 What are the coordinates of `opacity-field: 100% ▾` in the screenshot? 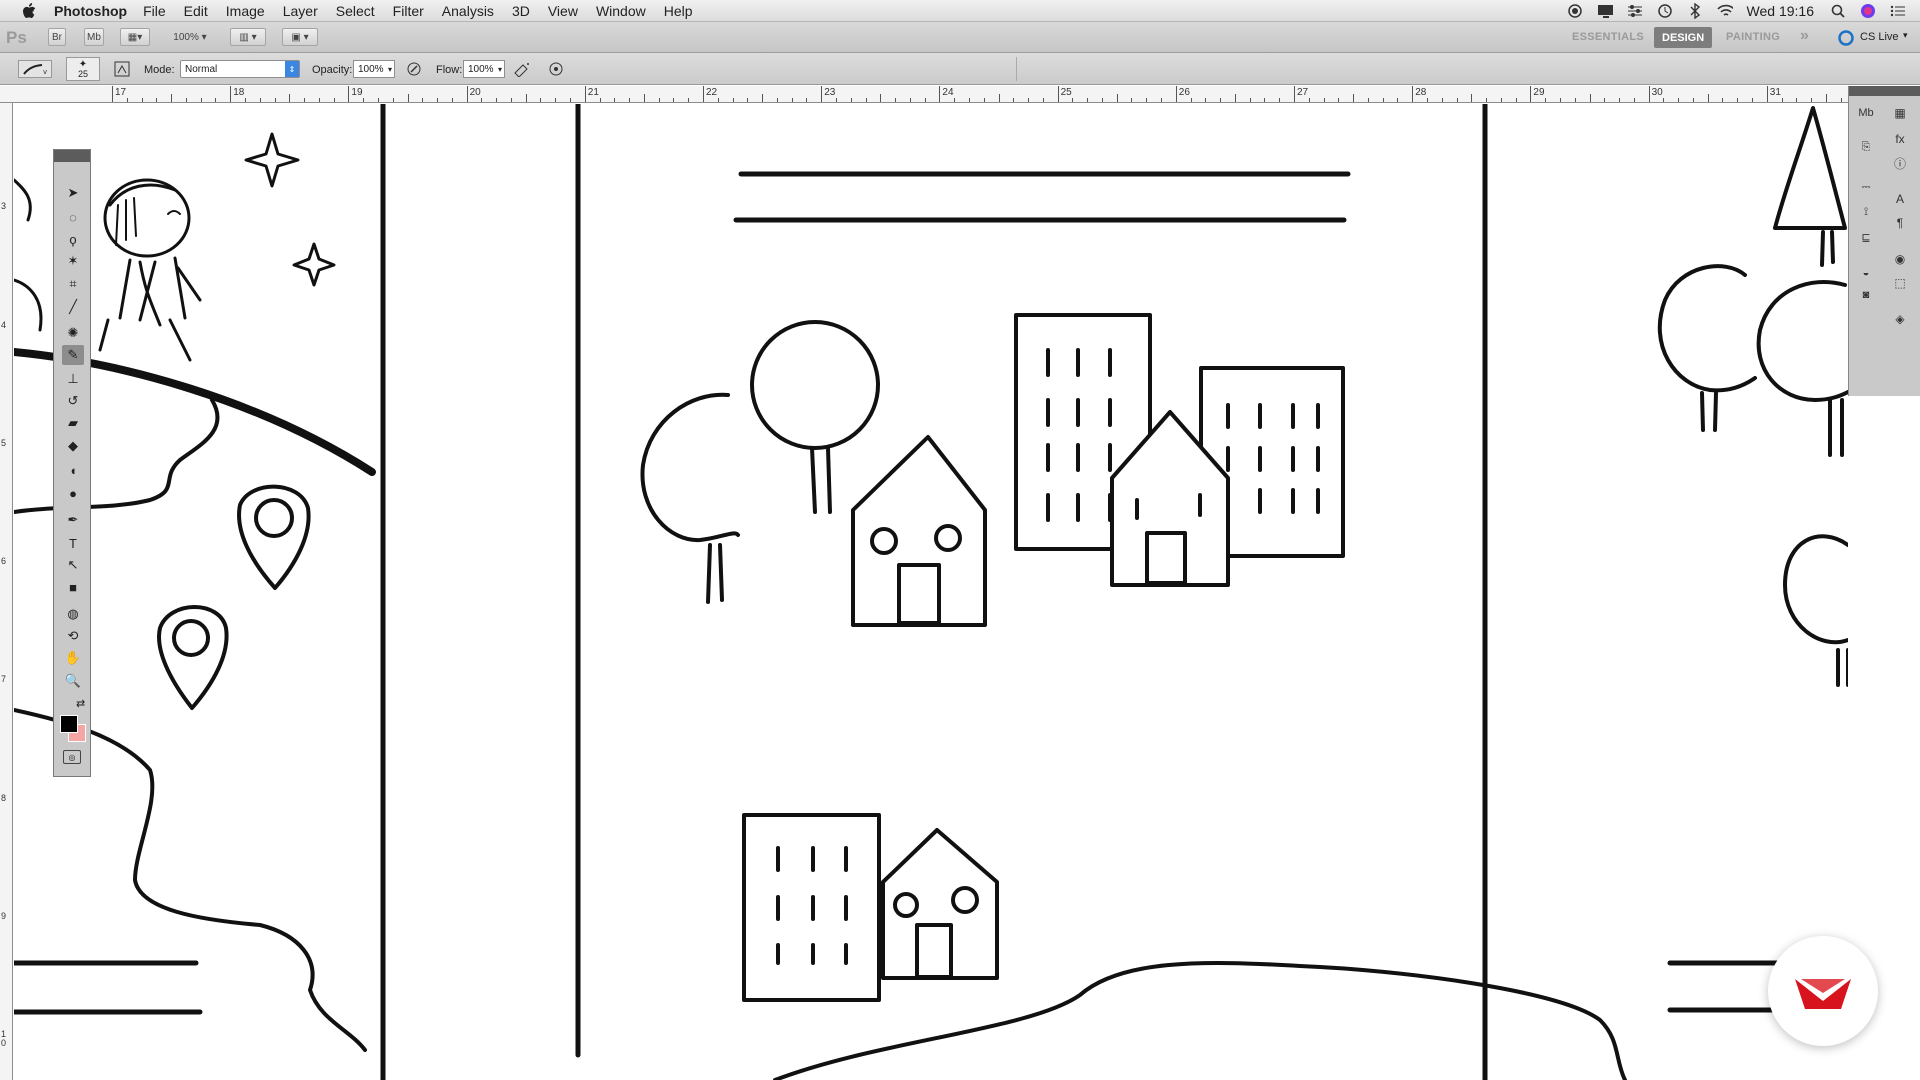 It's located at (374, 69).